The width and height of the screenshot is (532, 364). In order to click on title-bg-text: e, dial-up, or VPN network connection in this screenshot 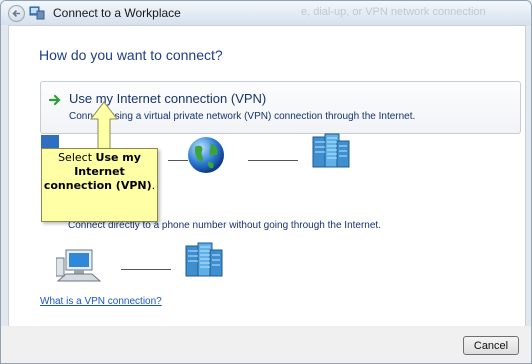, I will do `click(393, 12)`.